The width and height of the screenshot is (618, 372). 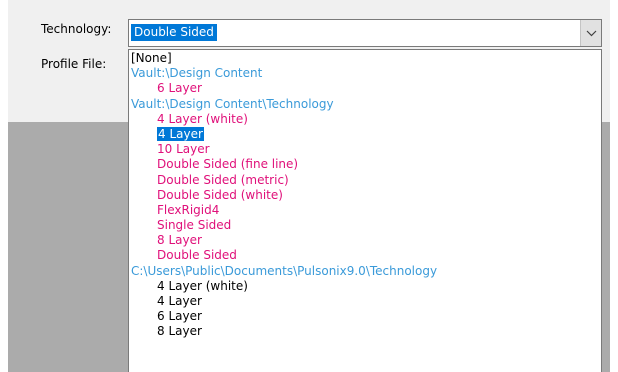 What do you see at coordinates (151, 58) in the screenshot?
I see `dropdown-item-label: [None]` at bounding box center [151, 58].